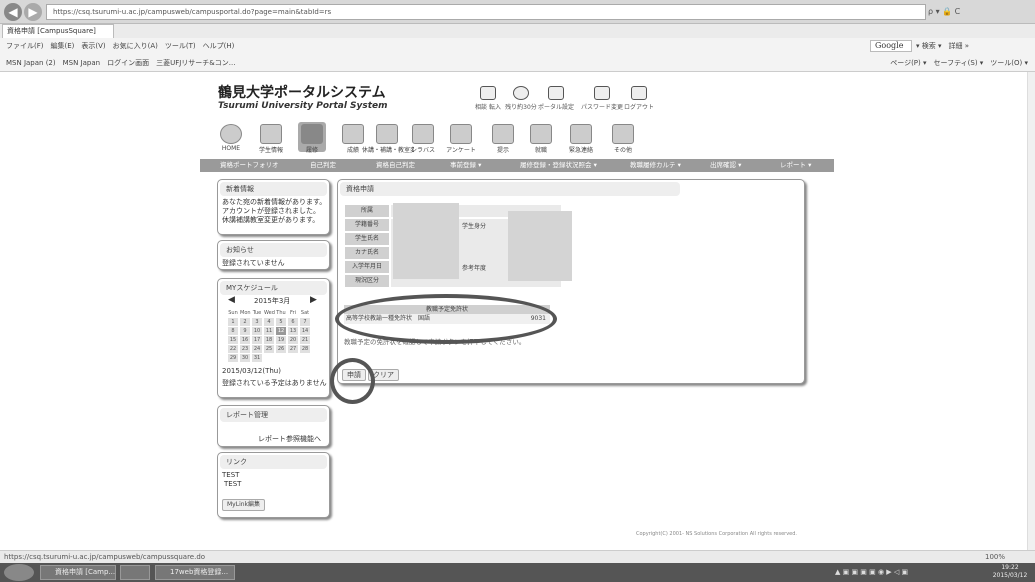 The height and width of the screenshot is (582, 1035). Describe the element at coordinates (293, 349) in the screenshot. I see `calendar-date: 27` at that location.